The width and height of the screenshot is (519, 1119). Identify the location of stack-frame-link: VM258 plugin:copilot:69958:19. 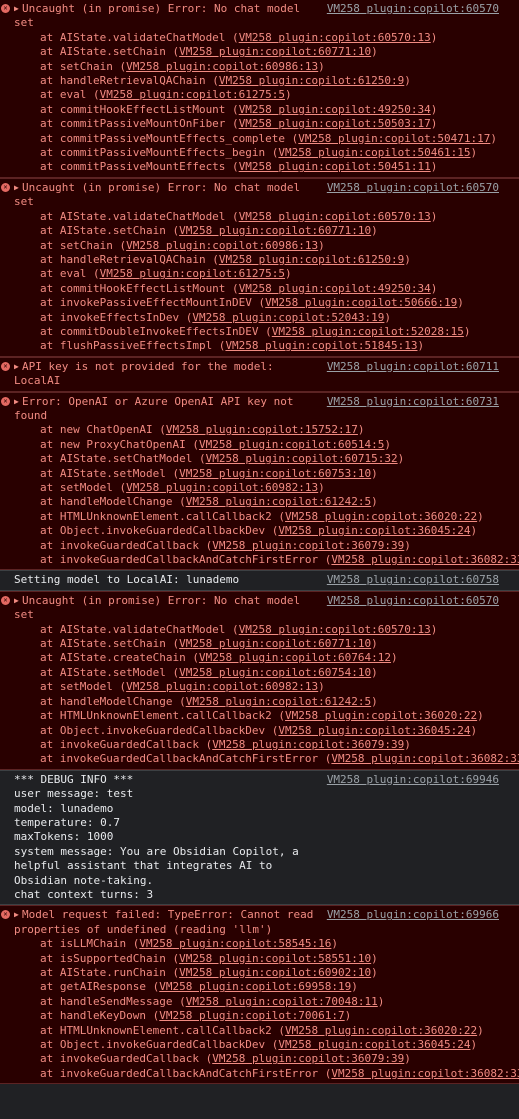
(255, 986).